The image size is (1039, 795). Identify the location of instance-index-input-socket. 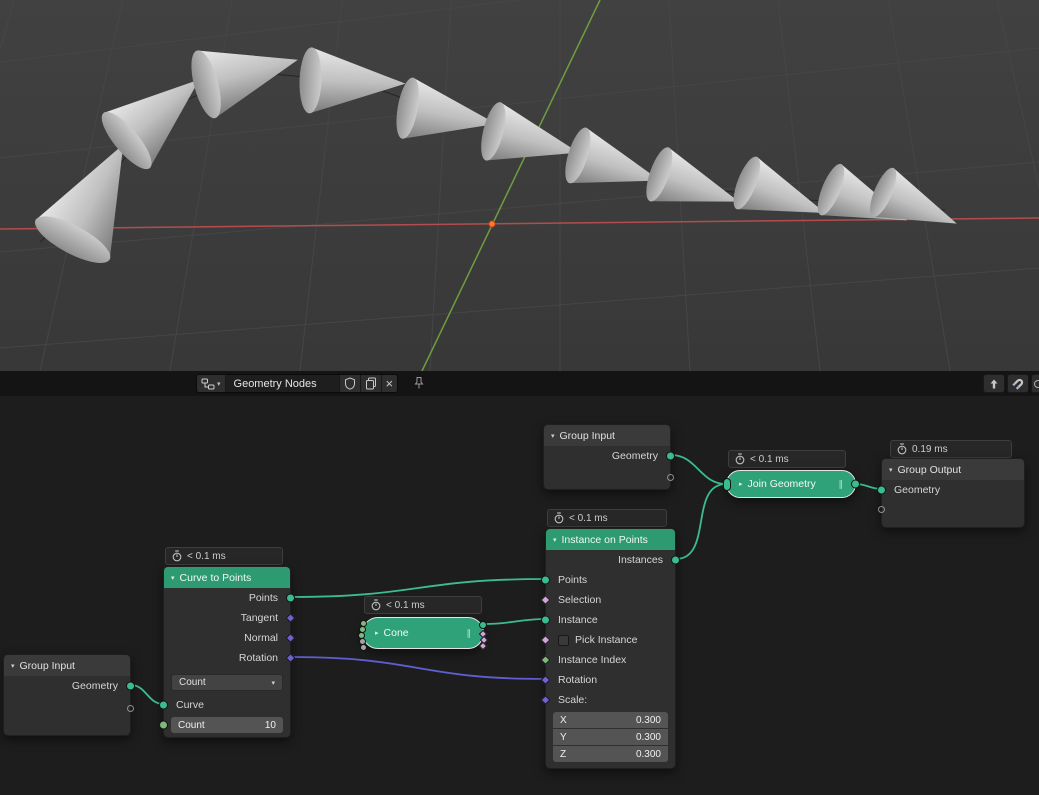
(545, 660).